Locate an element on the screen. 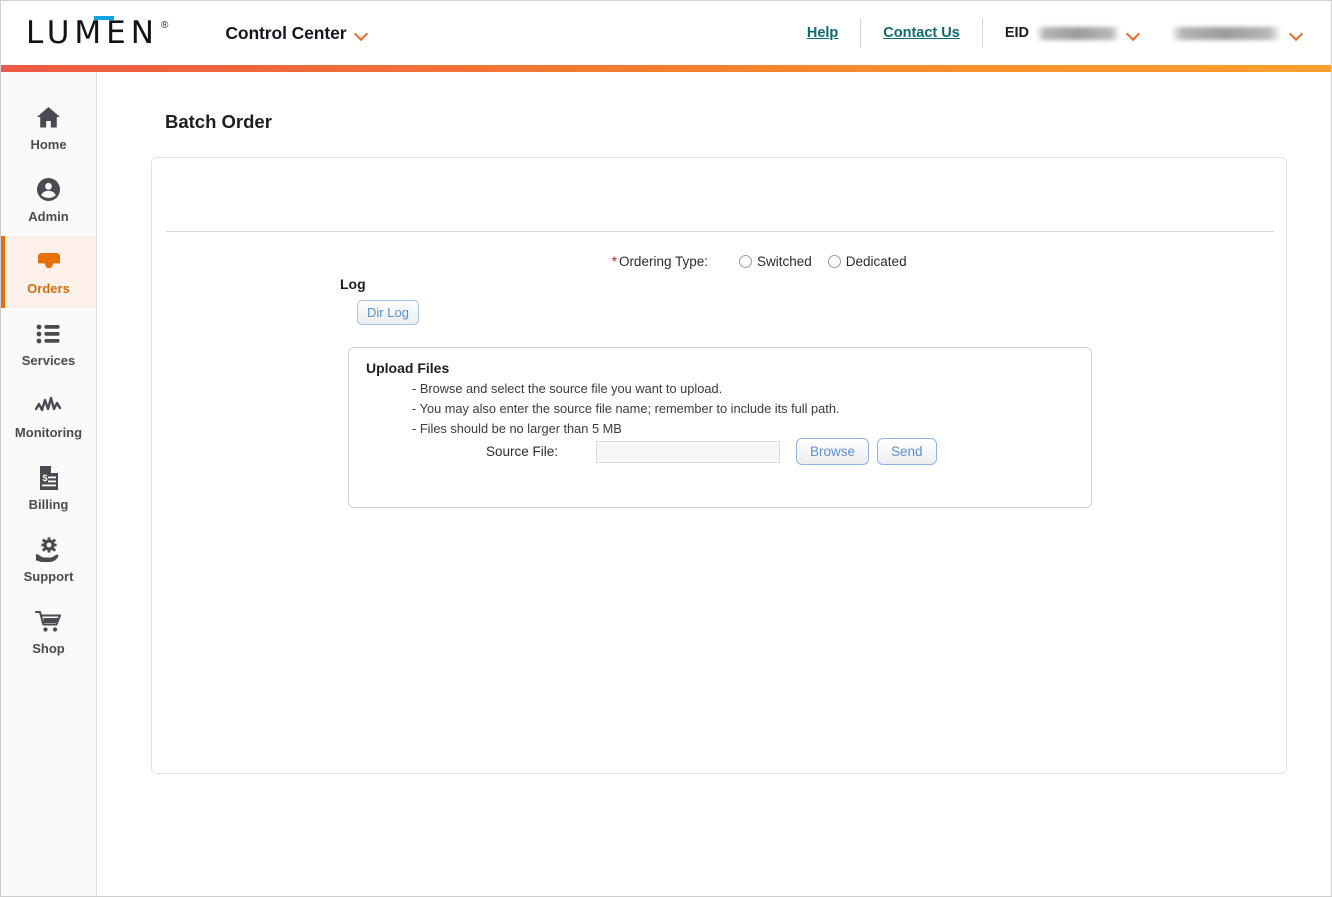 This screenshot has width=1332, height=897. eid-value-redacted is located at coordinates (1078, 33).